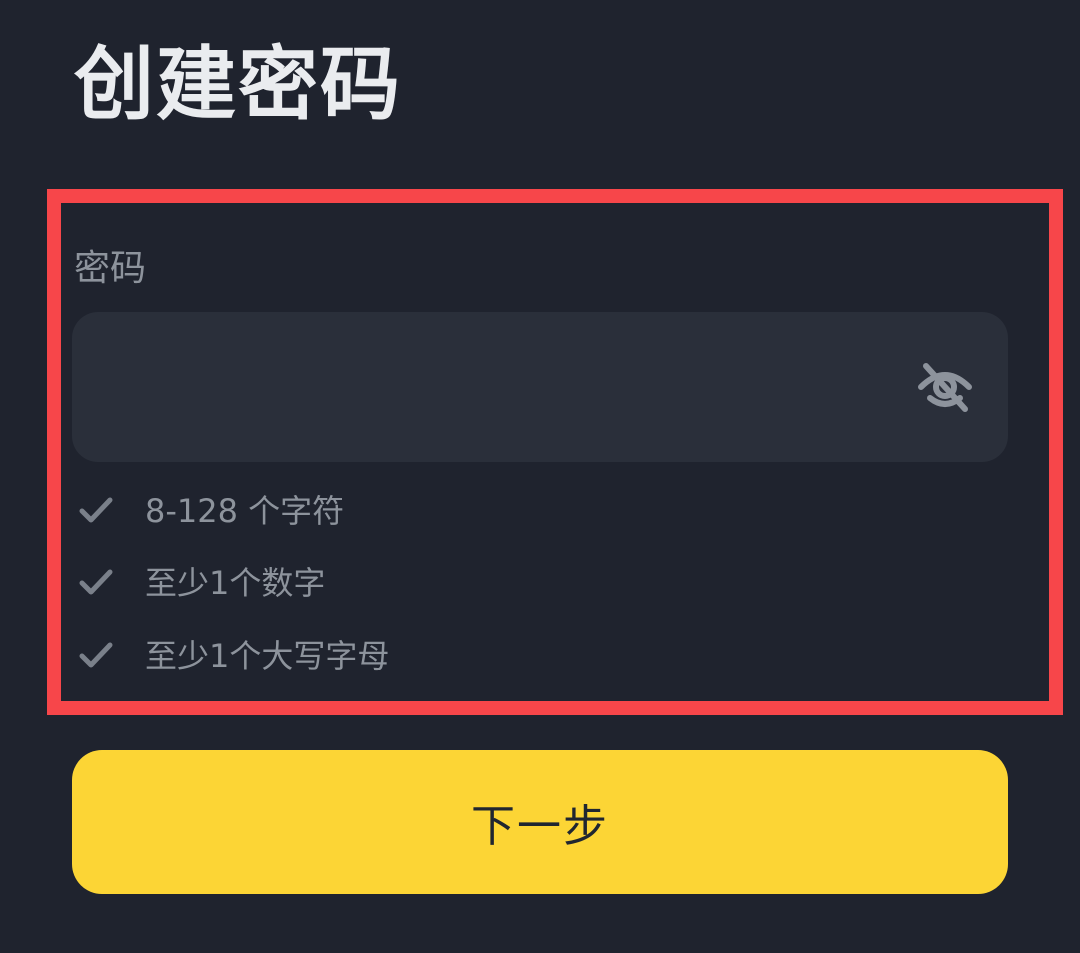 This screenshot has width=1080, height=953. What do you see at coordinates (238, 84) in the screenshot?
I see `page-title: 创建密码` at bounding box center [238, 84].